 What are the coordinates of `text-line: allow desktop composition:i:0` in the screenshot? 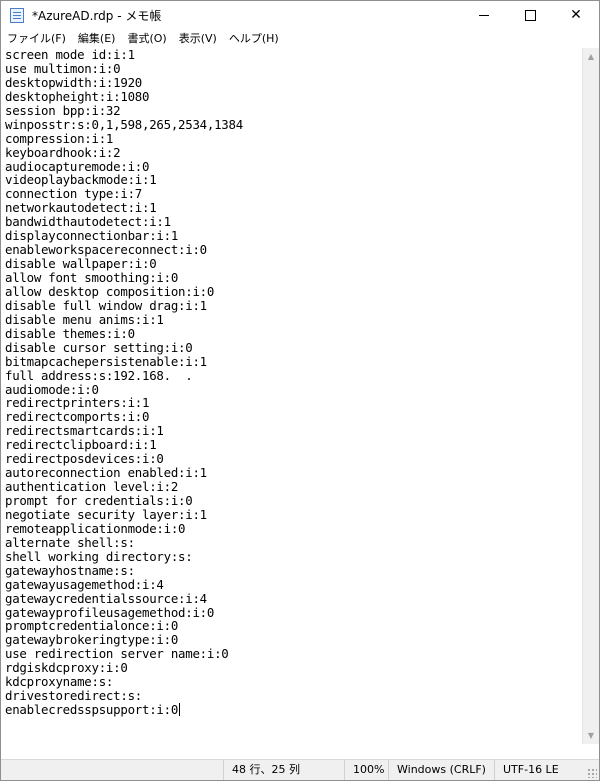 It's located at (110, 291).